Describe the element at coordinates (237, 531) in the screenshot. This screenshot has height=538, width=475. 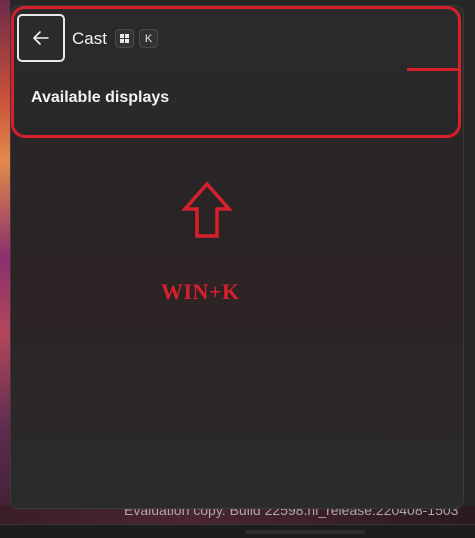
I see `taskbar` at that location.